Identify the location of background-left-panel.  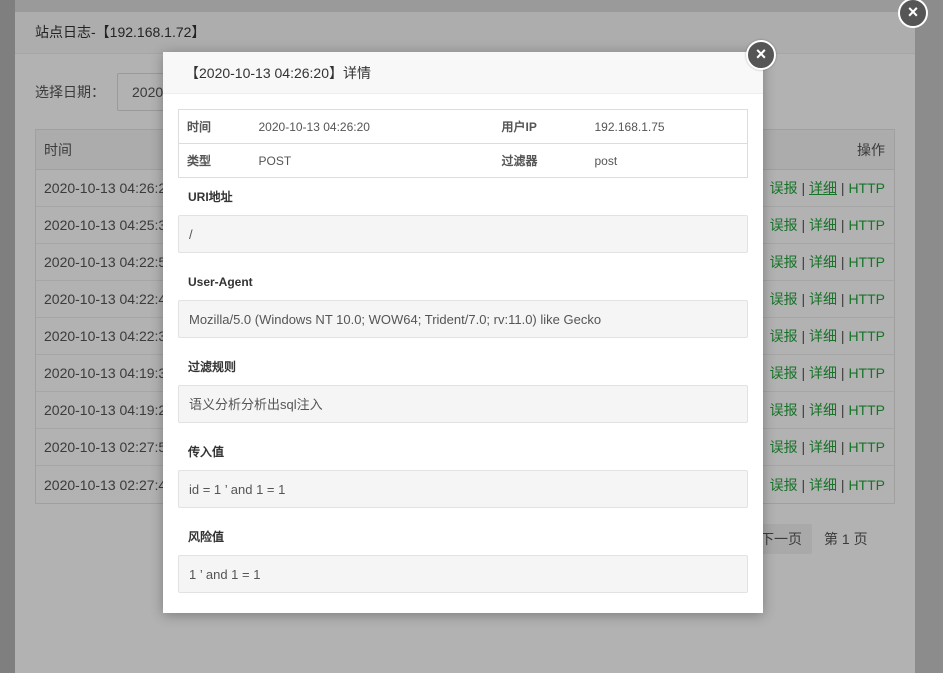
(7, 336).